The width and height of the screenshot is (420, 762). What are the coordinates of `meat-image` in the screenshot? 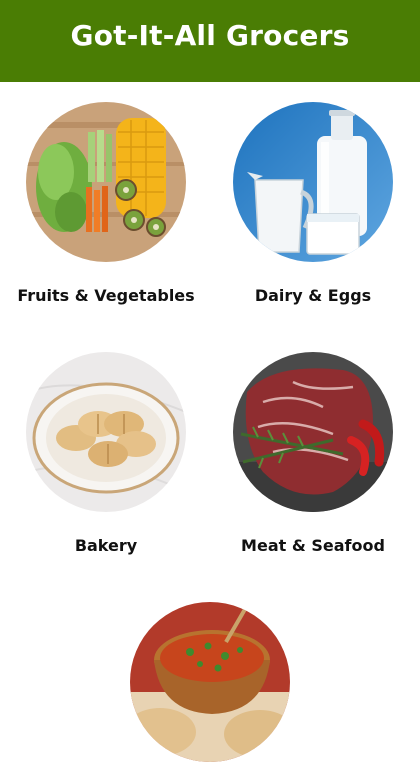 It's located at (313, 432).